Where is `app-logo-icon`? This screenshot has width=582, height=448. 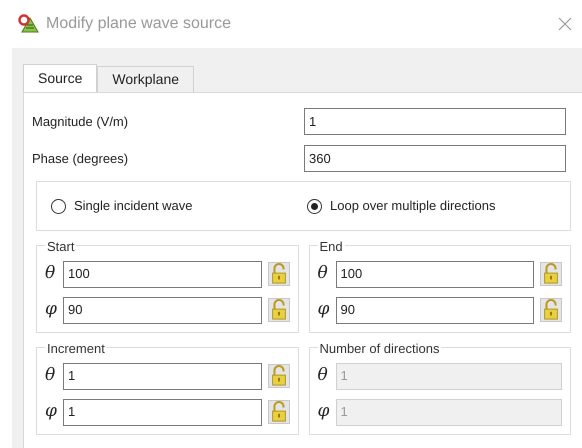
app-logo-icon is located at coordinates (29, 24).